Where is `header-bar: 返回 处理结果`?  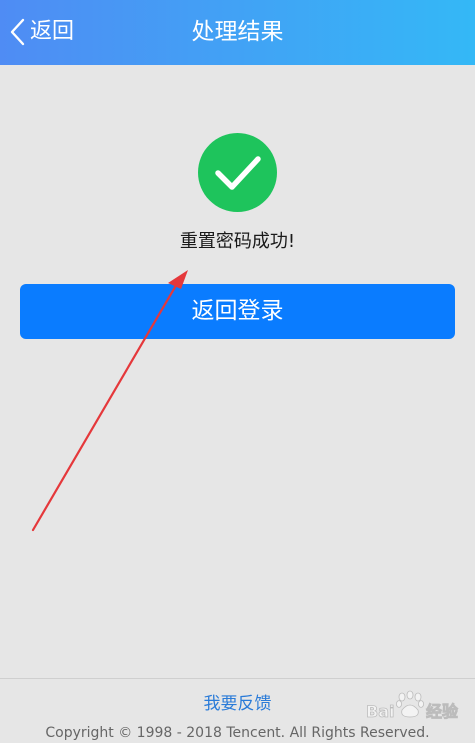 header-bar: 返回 处理结果 is located at coordinates (237, 32).